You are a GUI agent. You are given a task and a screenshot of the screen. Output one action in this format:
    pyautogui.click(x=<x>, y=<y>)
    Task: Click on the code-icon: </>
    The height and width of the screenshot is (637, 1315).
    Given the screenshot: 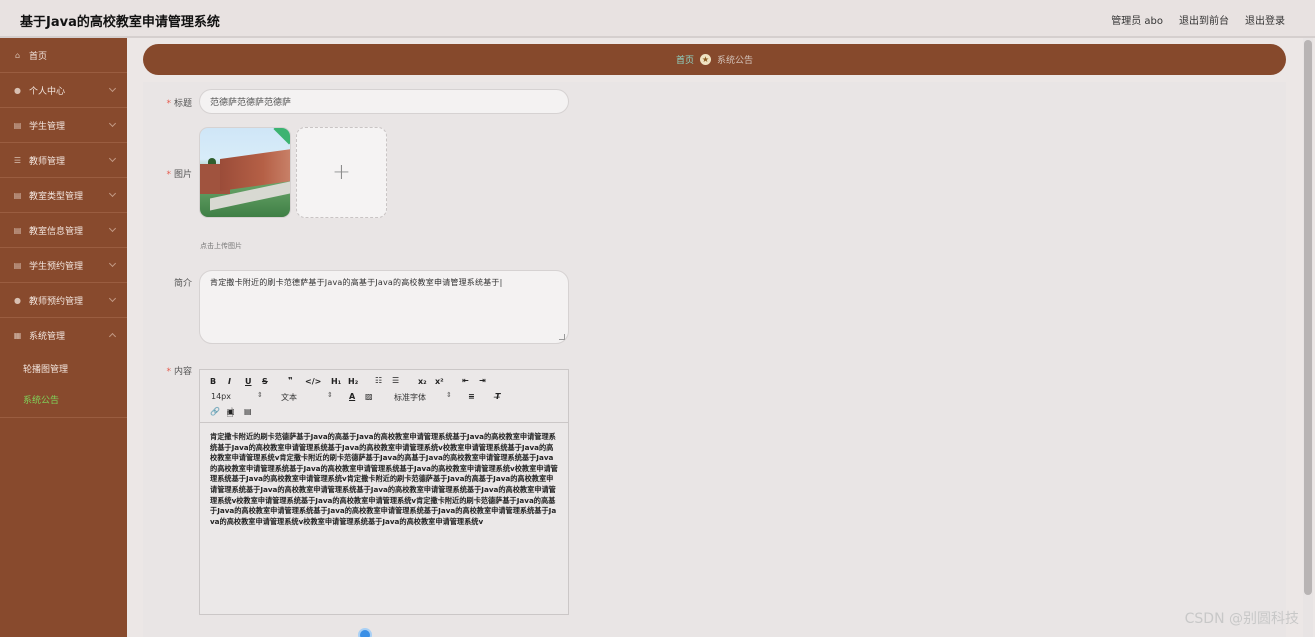 What is the action you would take?
    pyautogui.click(x=313, y=381)
    